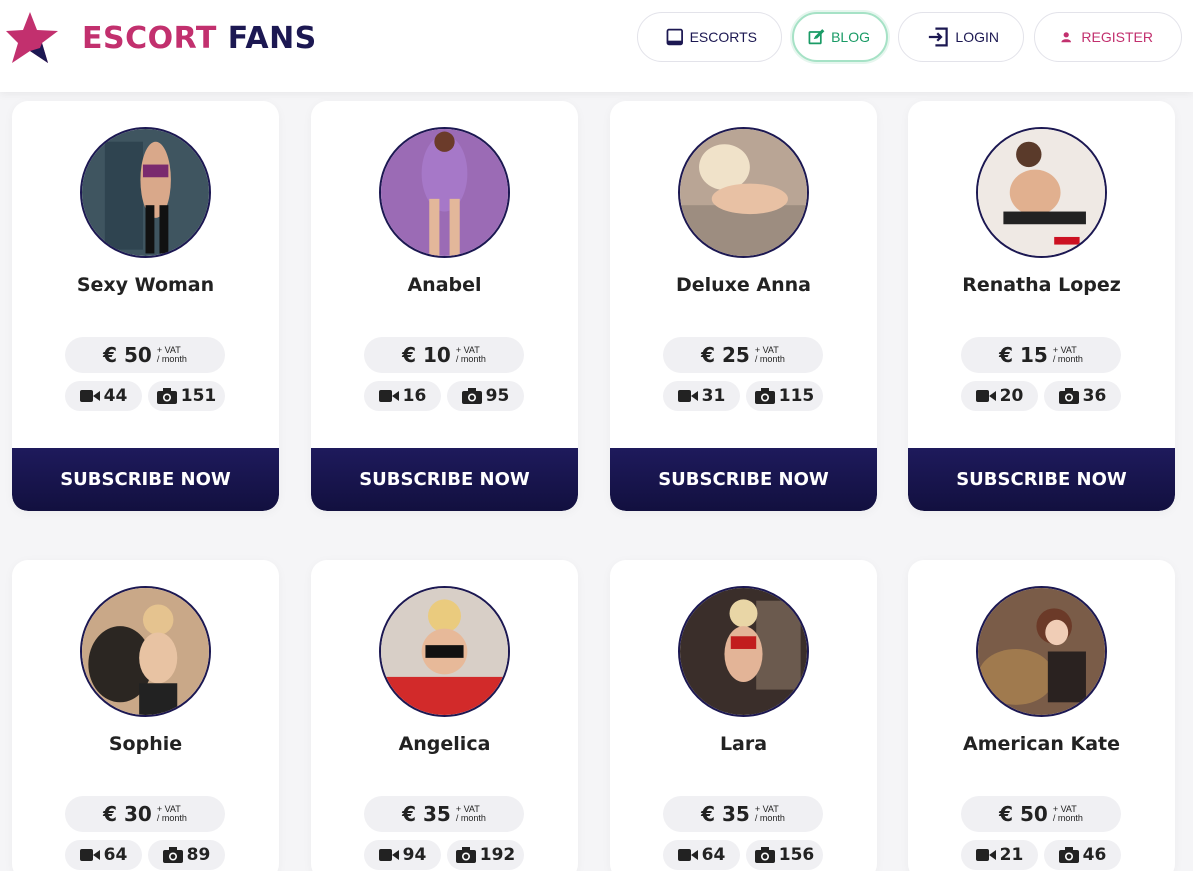 The image size is (1193, 871). I want to click on nav-login-button: LOGIN, so click(961, 37).